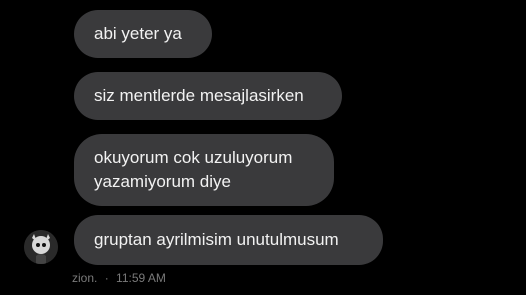  I want to click on message-timestamp: 11:59 AM, so click(141, 278).